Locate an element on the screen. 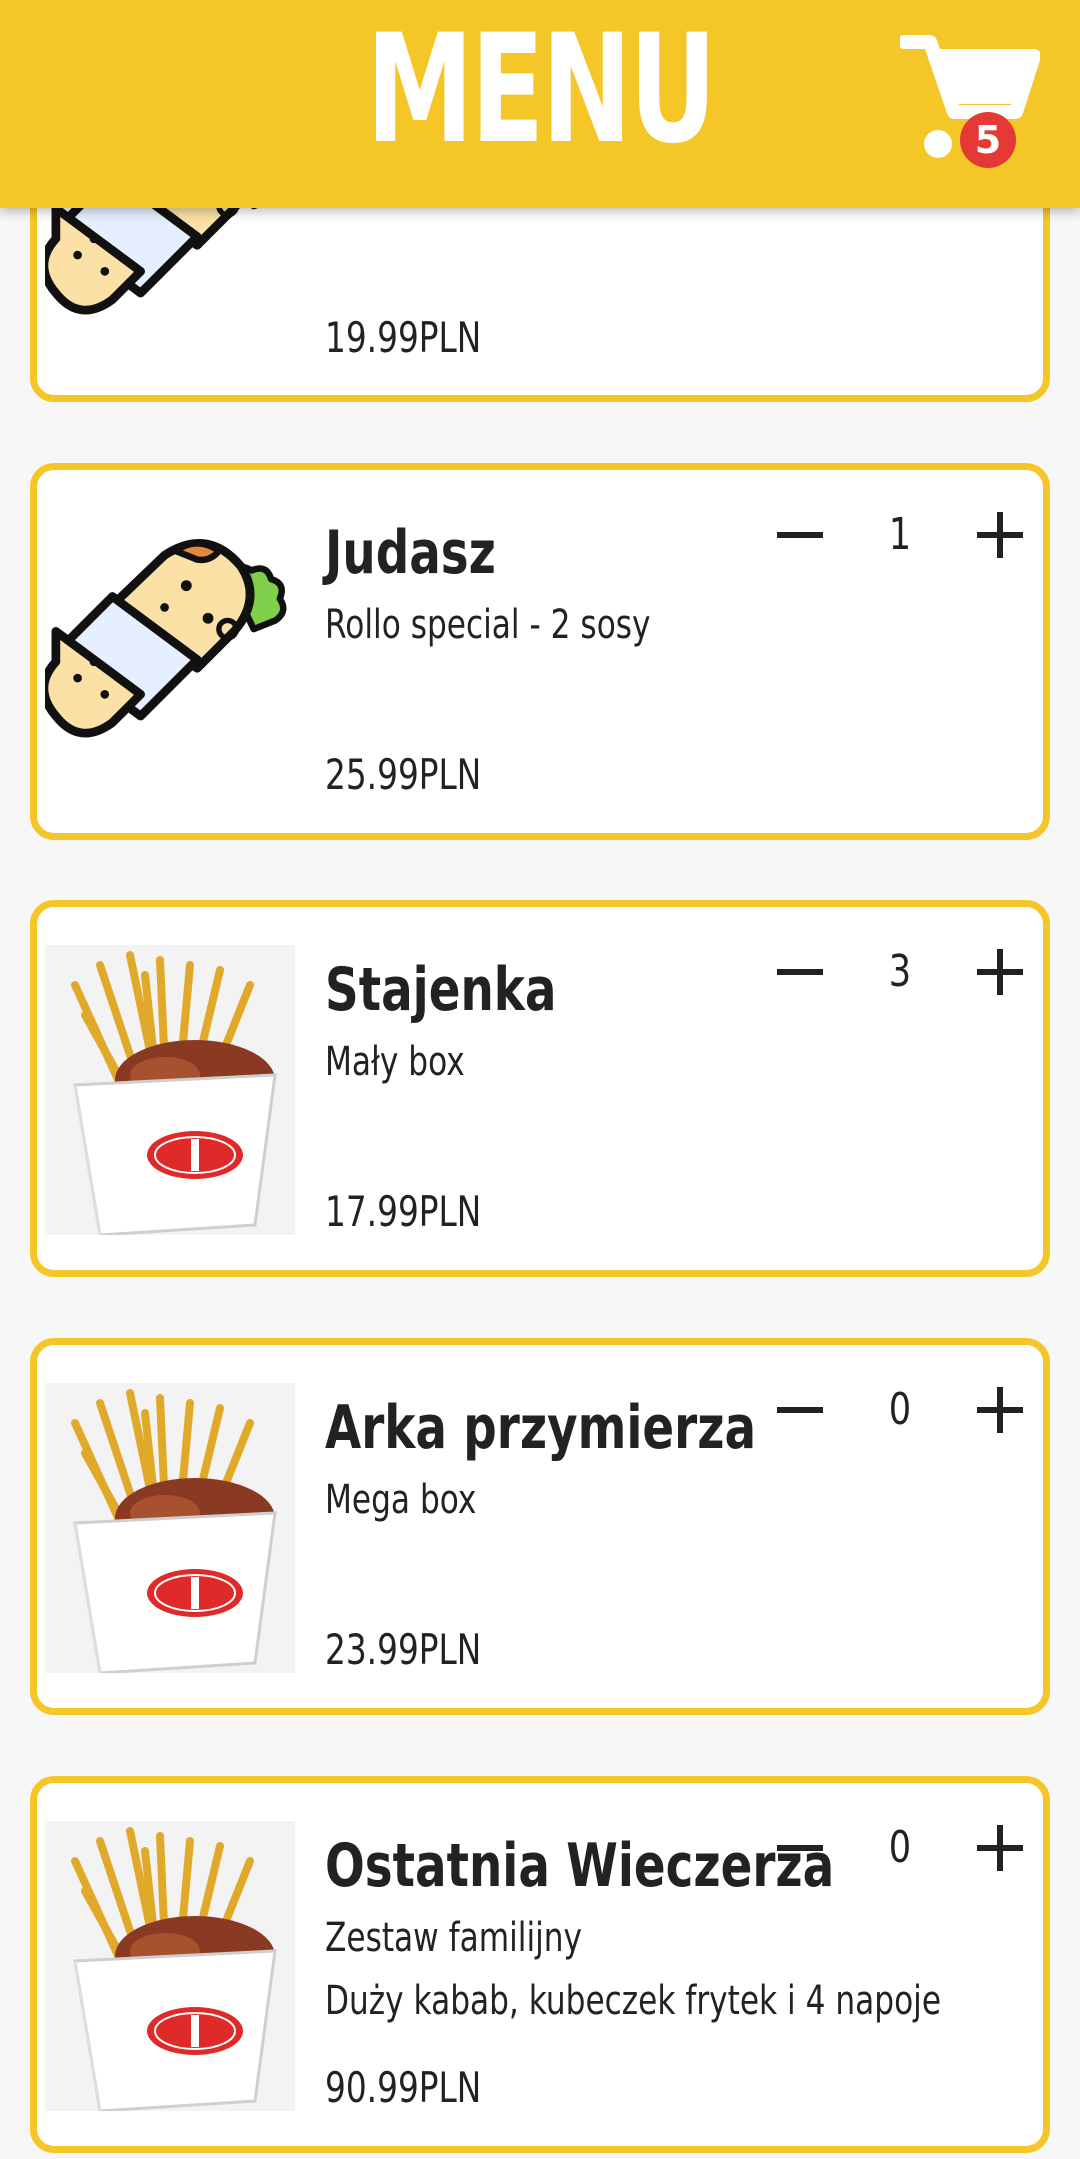 Image resolution: width=1080 pixels, height=2159 pixels. cart-count-badge: 5 is located at coordinates (988, 140).